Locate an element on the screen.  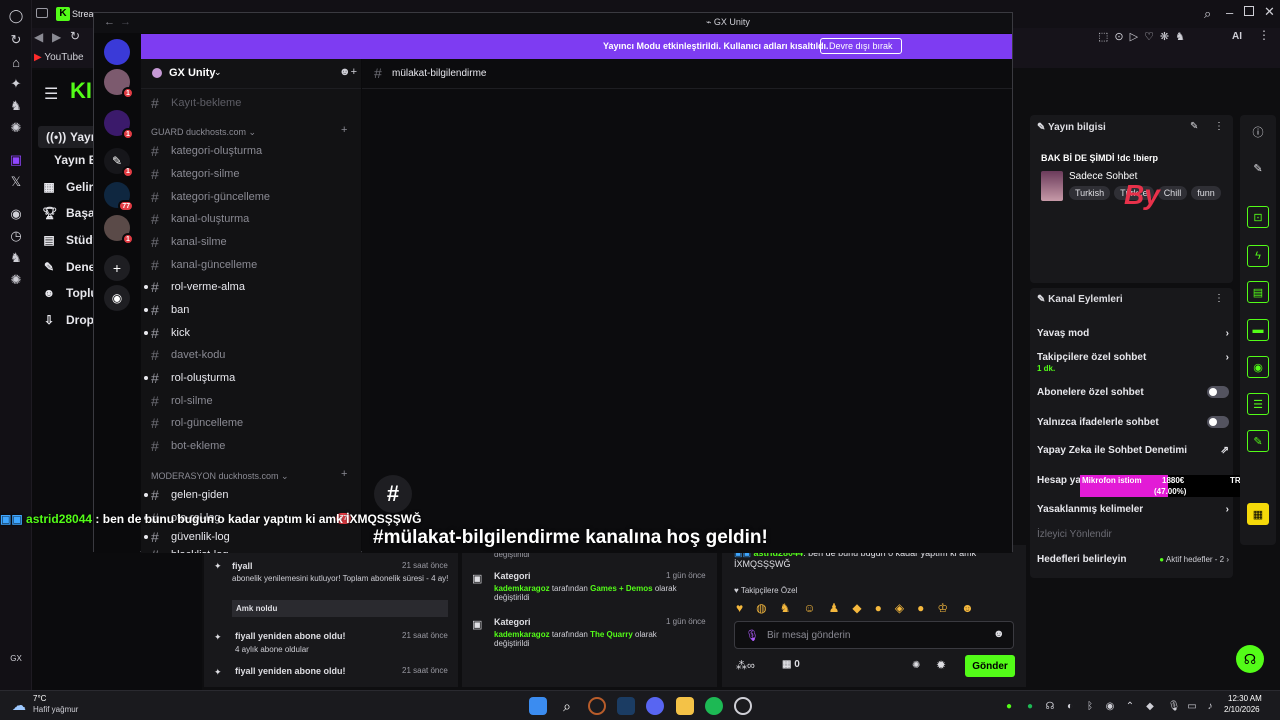
screenshot-icon: ⊡ is located at coordinates (1258, 217).